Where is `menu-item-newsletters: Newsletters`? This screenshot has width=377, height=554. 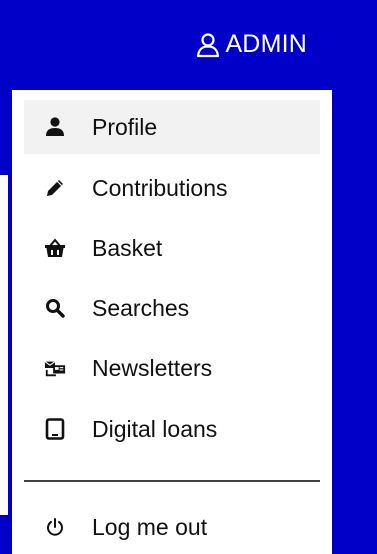
menu-item-newsletters: Newsletters is located at coordinates (172, 368).